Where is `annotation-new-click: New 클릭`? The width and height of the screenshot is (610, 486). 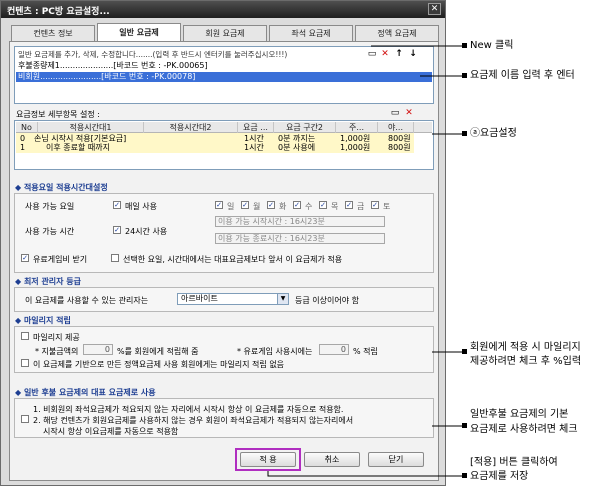
annotation-new-click: New 클릭 is located at coordinates (492, 45).